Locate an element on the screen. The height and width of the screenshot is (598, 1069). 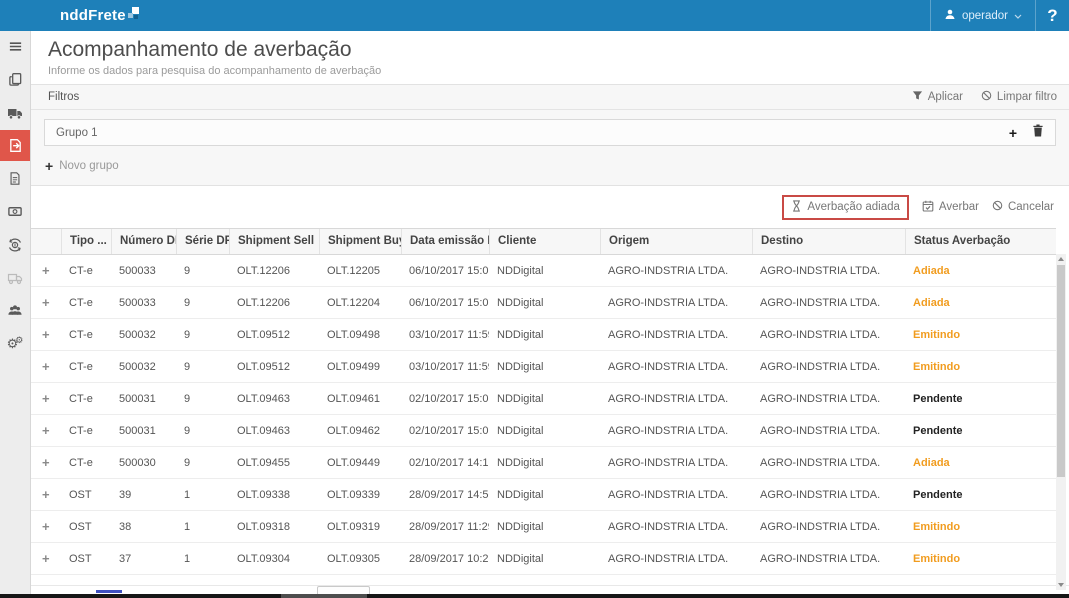
page-size-select is located at coordinates (343, 590).